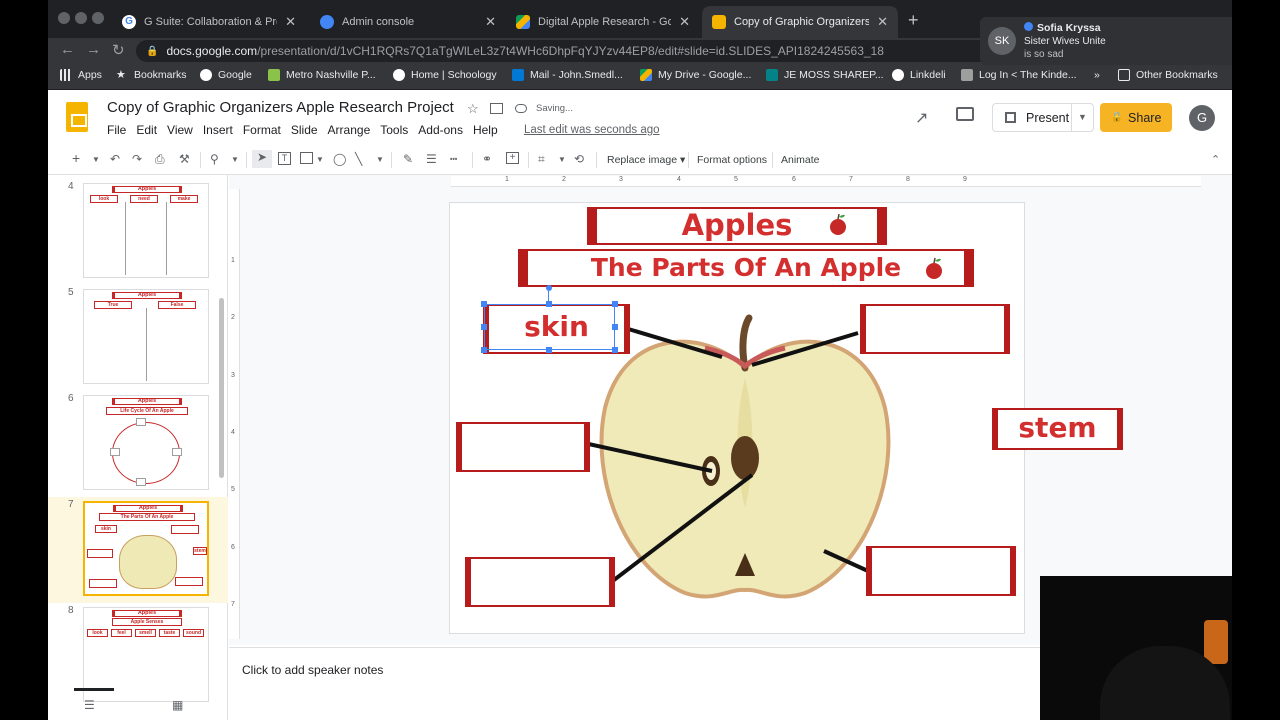 The height and width of the screenshot is (720, 1280). Describe the element at coordinates (1057, 429) in the screenshot. I see `label-box-stem: stem` at that location.